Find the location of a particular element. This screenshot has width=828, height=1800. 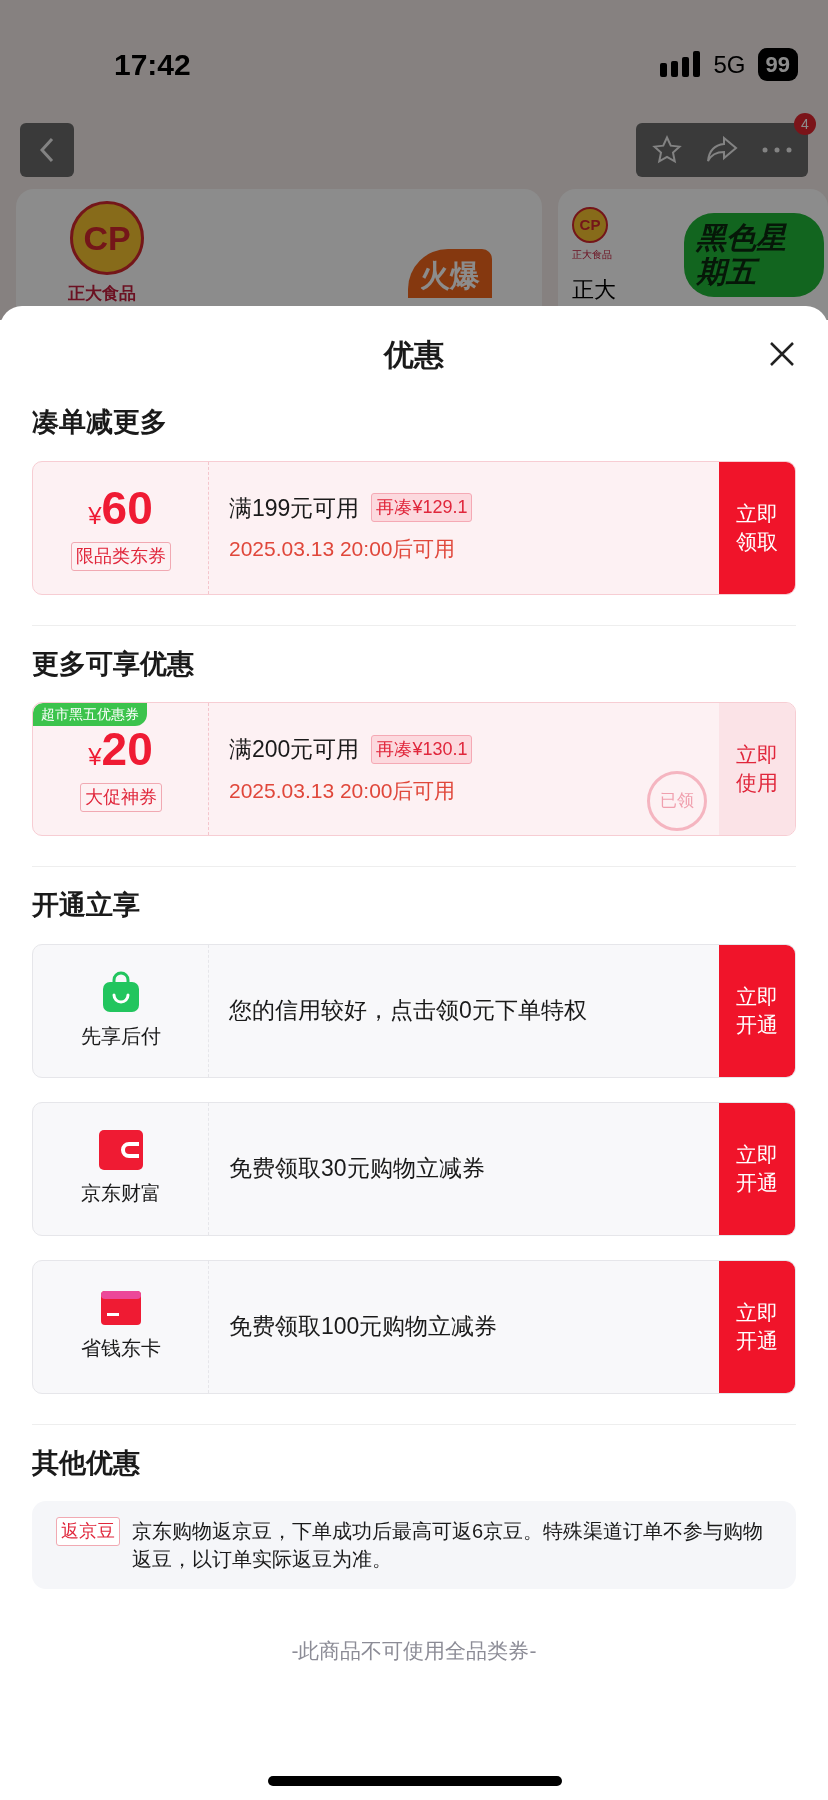

coupon-ribbon: 超市黑五优惠券 is located at coordinates (90, 714).